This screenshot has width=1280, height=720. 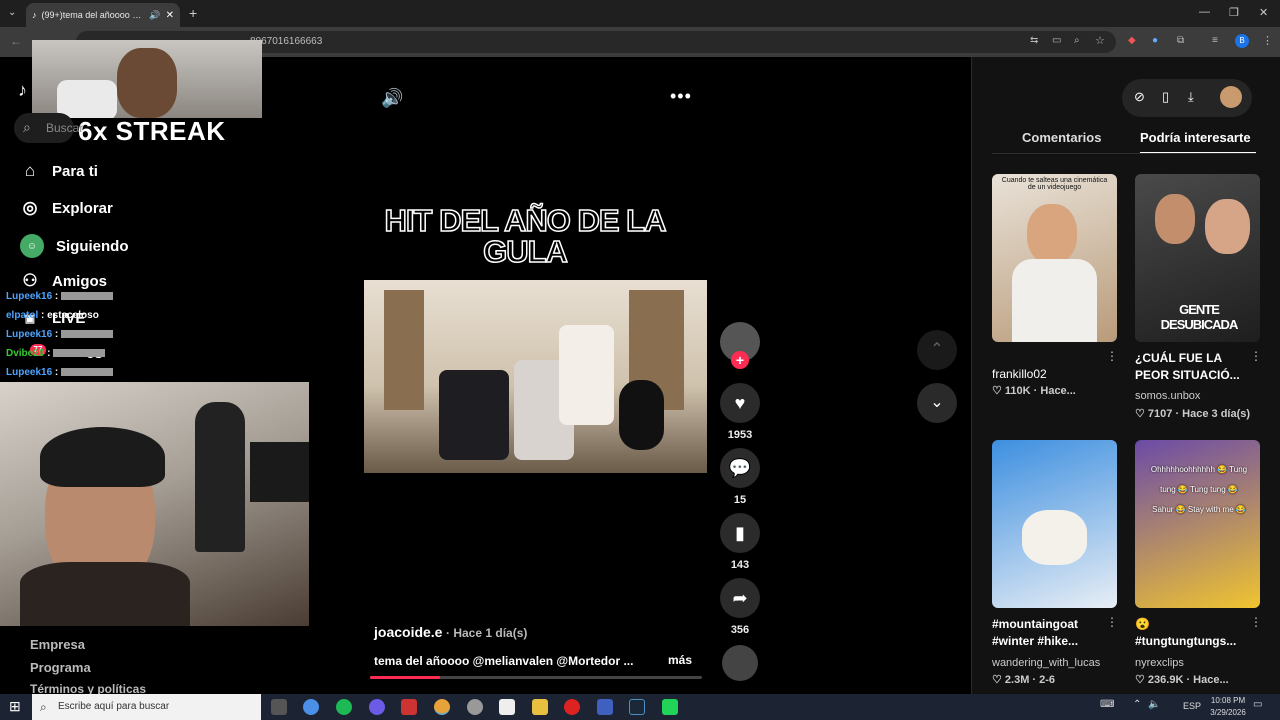 What do you see at coordinates (1046, 663) in the screenshot?
I see `suggested-video-author: wandering_with_lucas` at bounding box center [1046, 663].